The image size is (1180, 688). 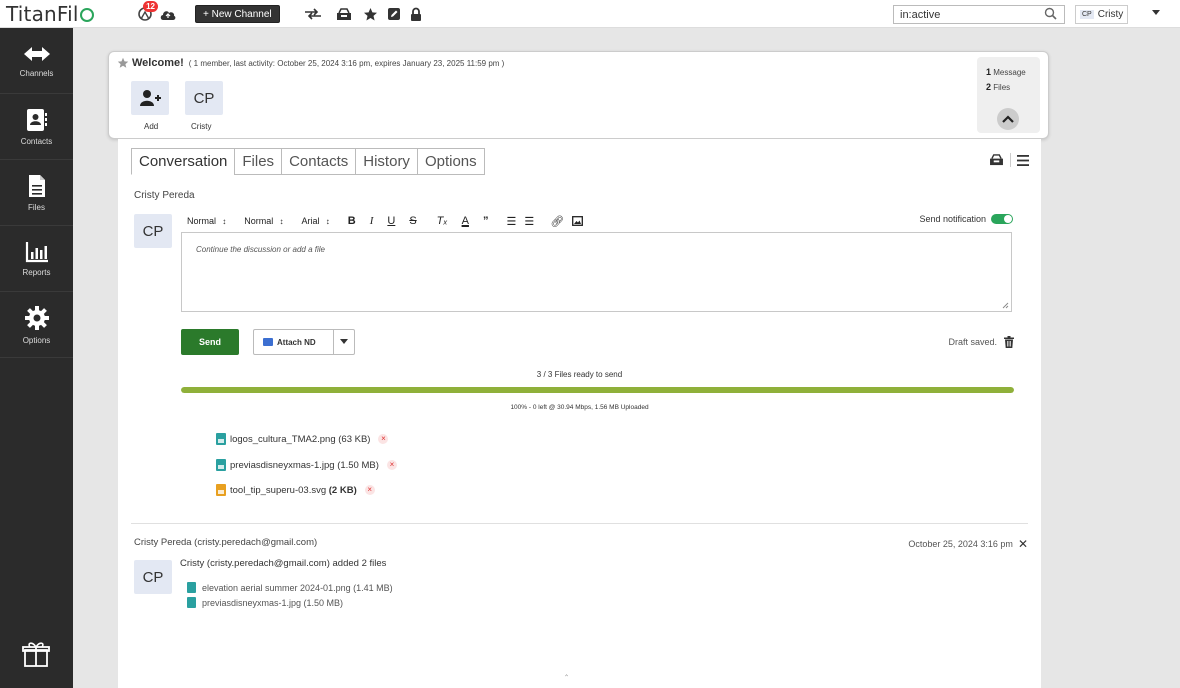 I want to click on search-input, so click(x=979, y=14).